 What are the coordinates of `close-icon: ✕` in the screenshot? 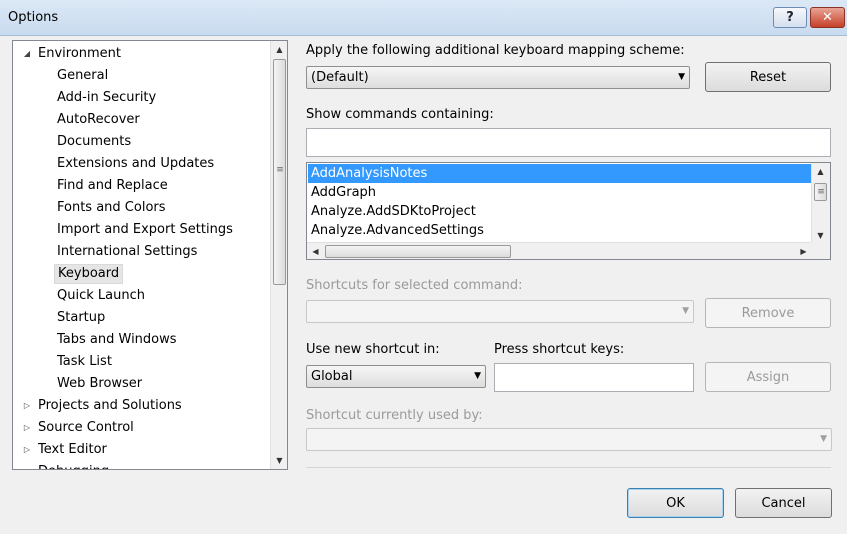 It's located at (827, 17).